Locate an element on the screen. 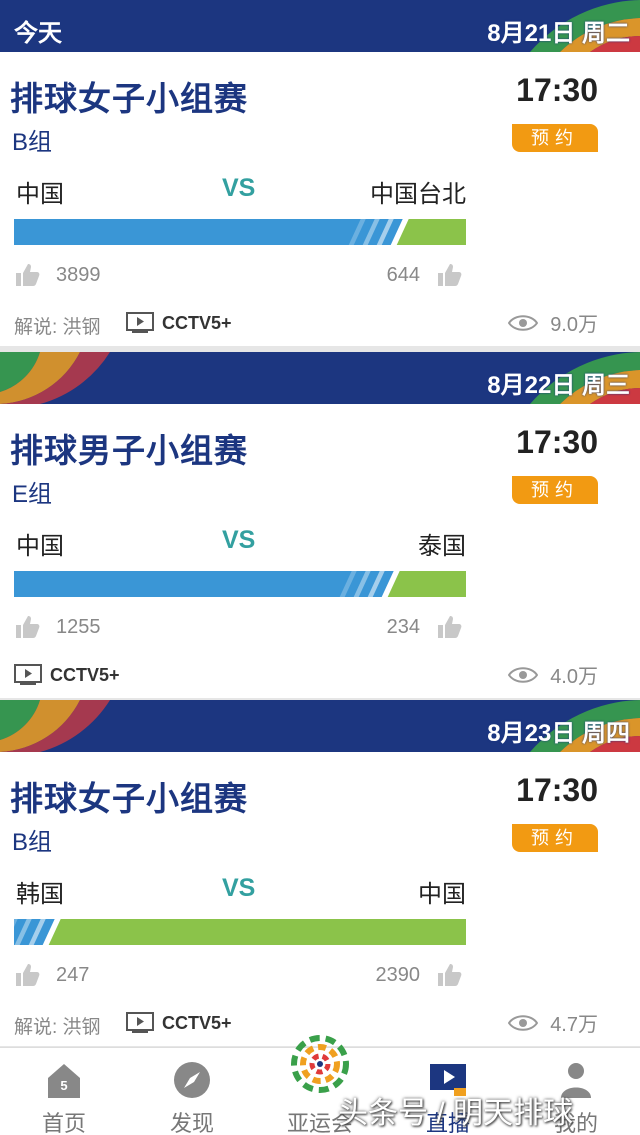 The width and height of the screenshot is (640, 1135). views-value: 4.0万 is located at coordinates (574, 677).